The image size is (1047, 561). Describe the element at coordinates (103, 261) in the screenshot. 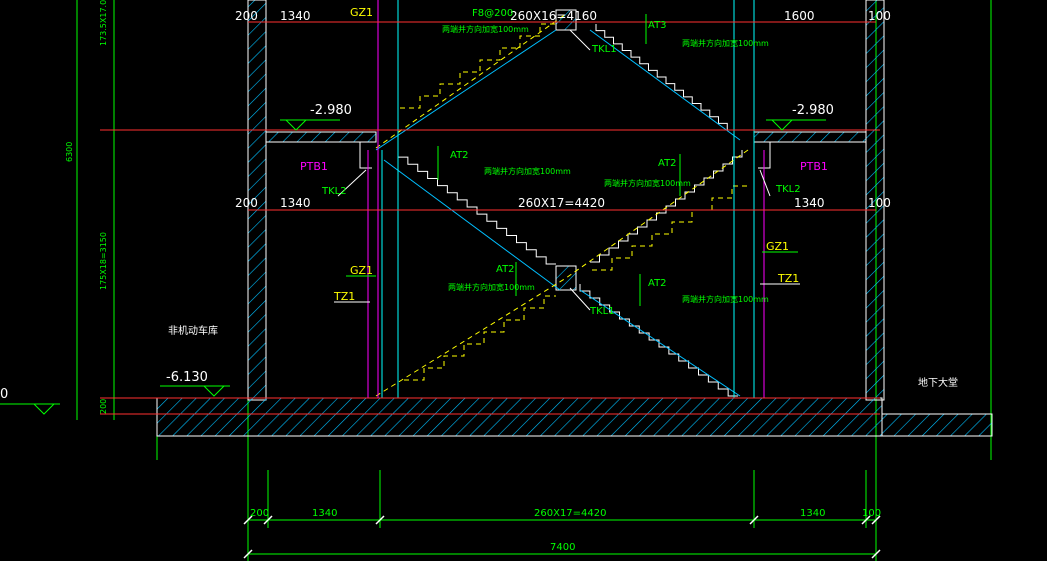

I see `dim-vert-mid: 175X18=3150` at that location.